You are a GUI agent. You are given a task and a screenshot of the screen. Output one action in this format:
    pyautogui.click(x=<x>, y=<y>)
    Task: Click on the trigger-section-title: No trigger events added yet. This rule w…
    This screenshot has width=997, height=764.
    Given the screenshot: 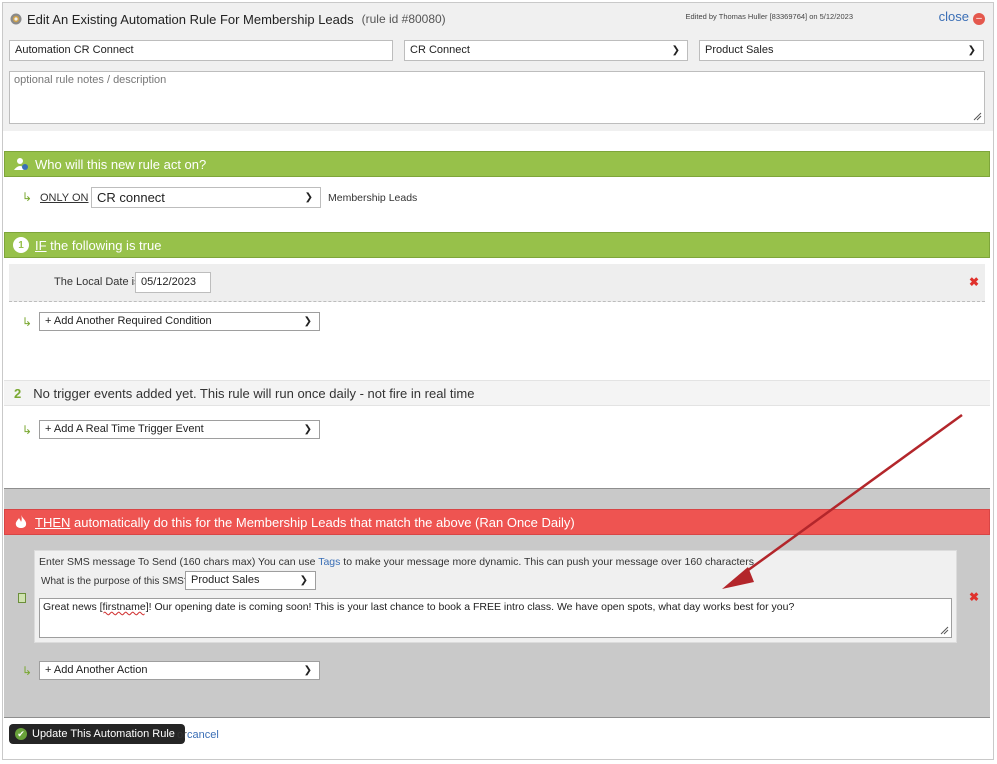 What is the action you would take?
    pyautogui.click(x=254, y=393)
    